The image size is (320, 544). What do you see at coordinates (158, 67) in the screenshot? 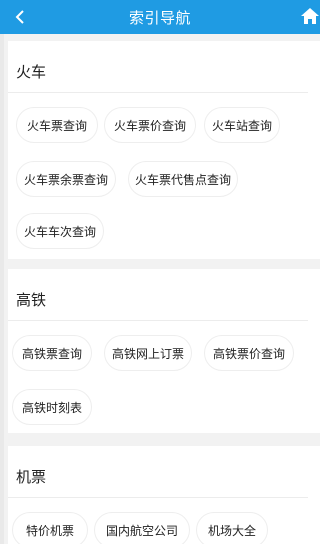
I see `section-title-train: 火车` at bounding box center [158, 67].